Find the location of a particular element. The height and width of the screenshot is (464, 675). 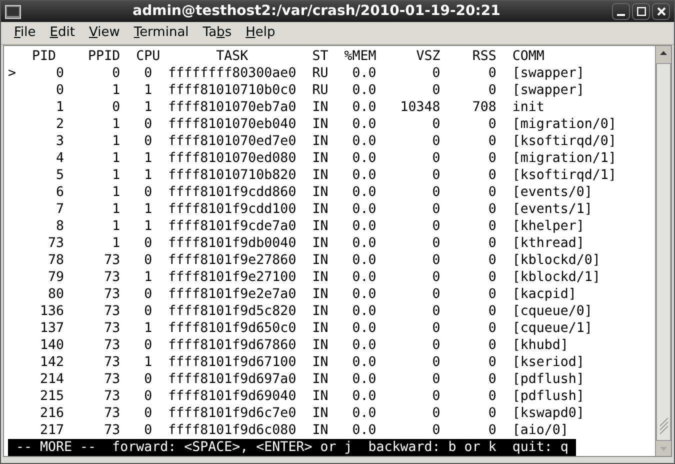

grip-icon is located at coordinates (663, 426).